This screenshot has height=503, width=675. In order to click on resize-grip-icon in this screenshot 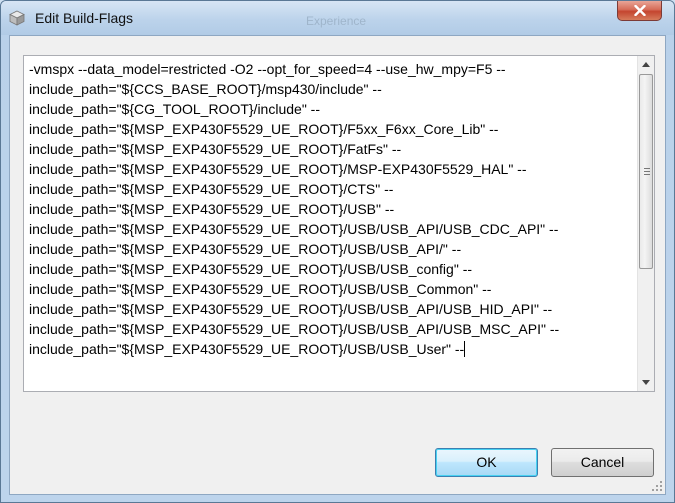, I will do `click(657, 486)`.